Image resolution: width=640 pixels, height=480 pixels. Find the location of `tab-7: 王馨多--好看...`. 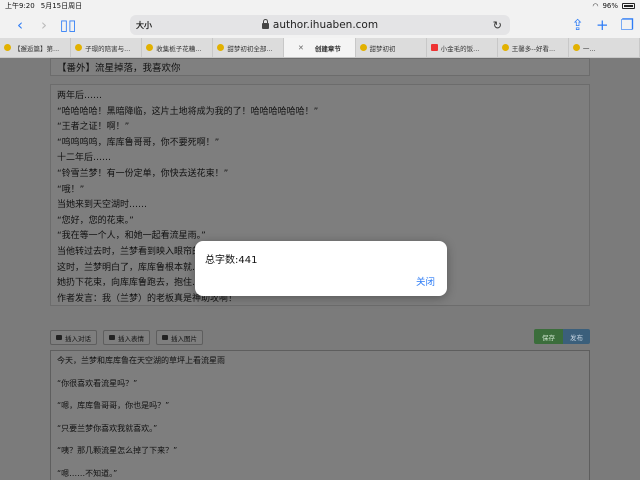

tab-7: 王馨多--好看... is located at coordinates (533, 47).